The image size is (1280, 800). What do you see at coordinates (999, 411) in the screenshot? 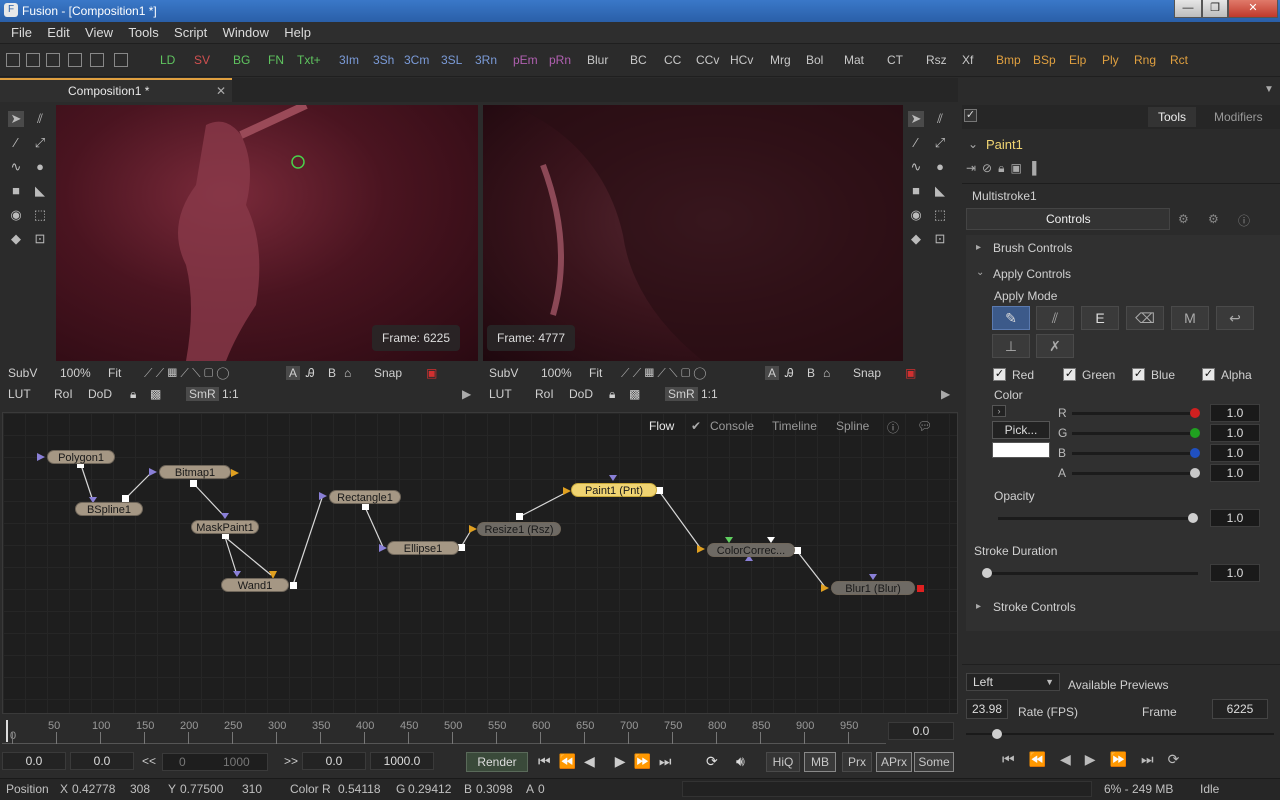
I see `color-expand-icon: ›` at bounding box center [999, 411].